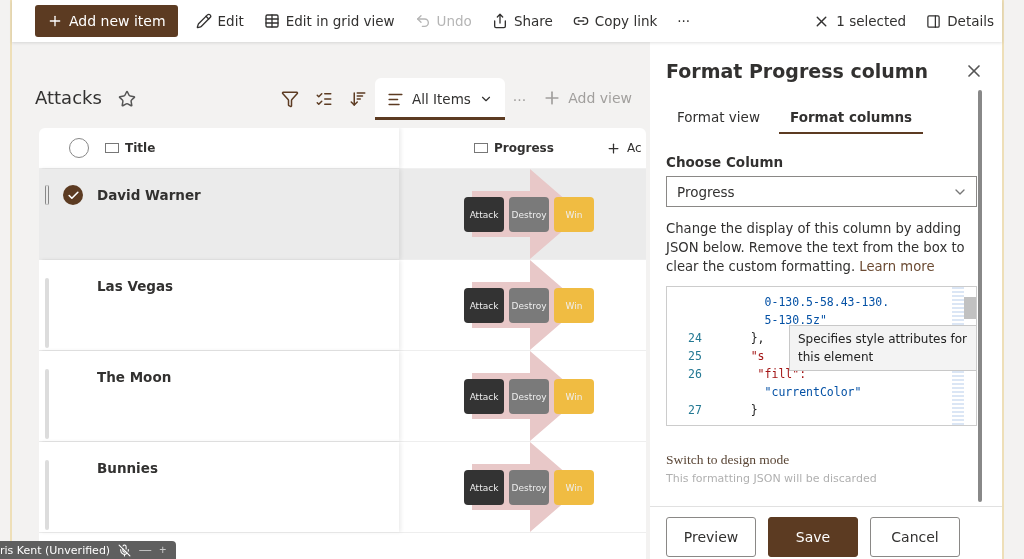 Image resolution: width=1024 pixels, height=559 pixels. I want to click on toolbar-button: Edit in grid view, so click(329, 21).